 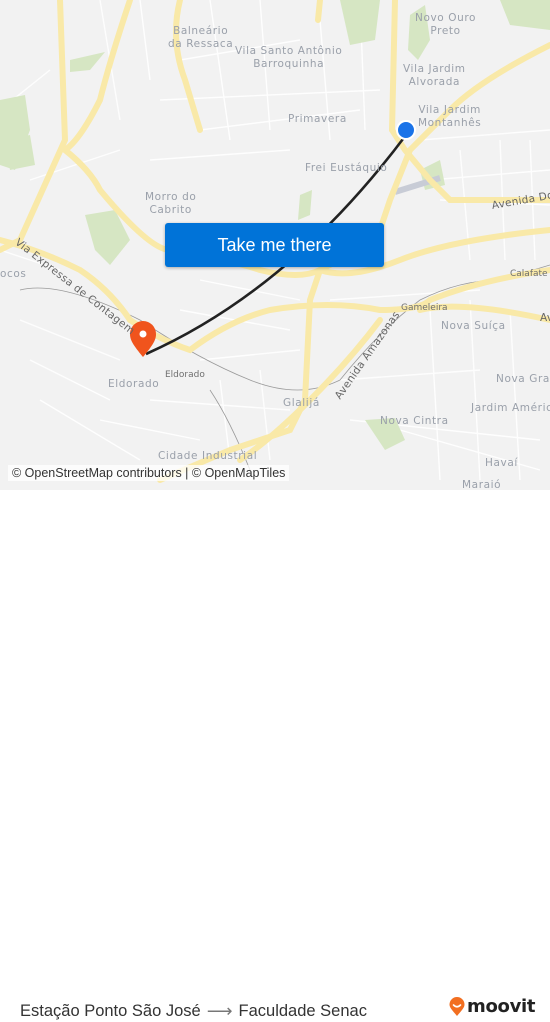 What do you see at coordinates (523, 379) in the screenshot?
I see `map-label-nova-gran: Nova Gran` at bounding box center [523, 379].